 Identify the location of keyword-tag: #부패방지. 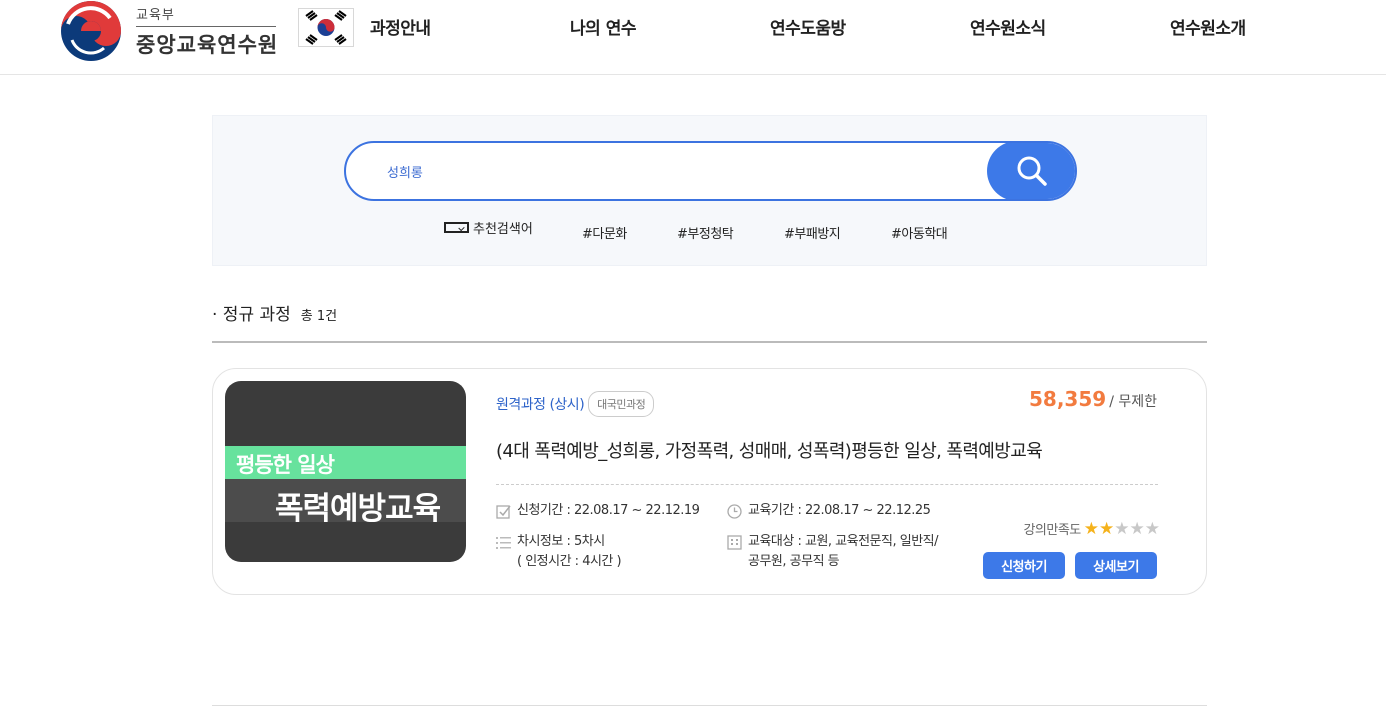
(812, 232).